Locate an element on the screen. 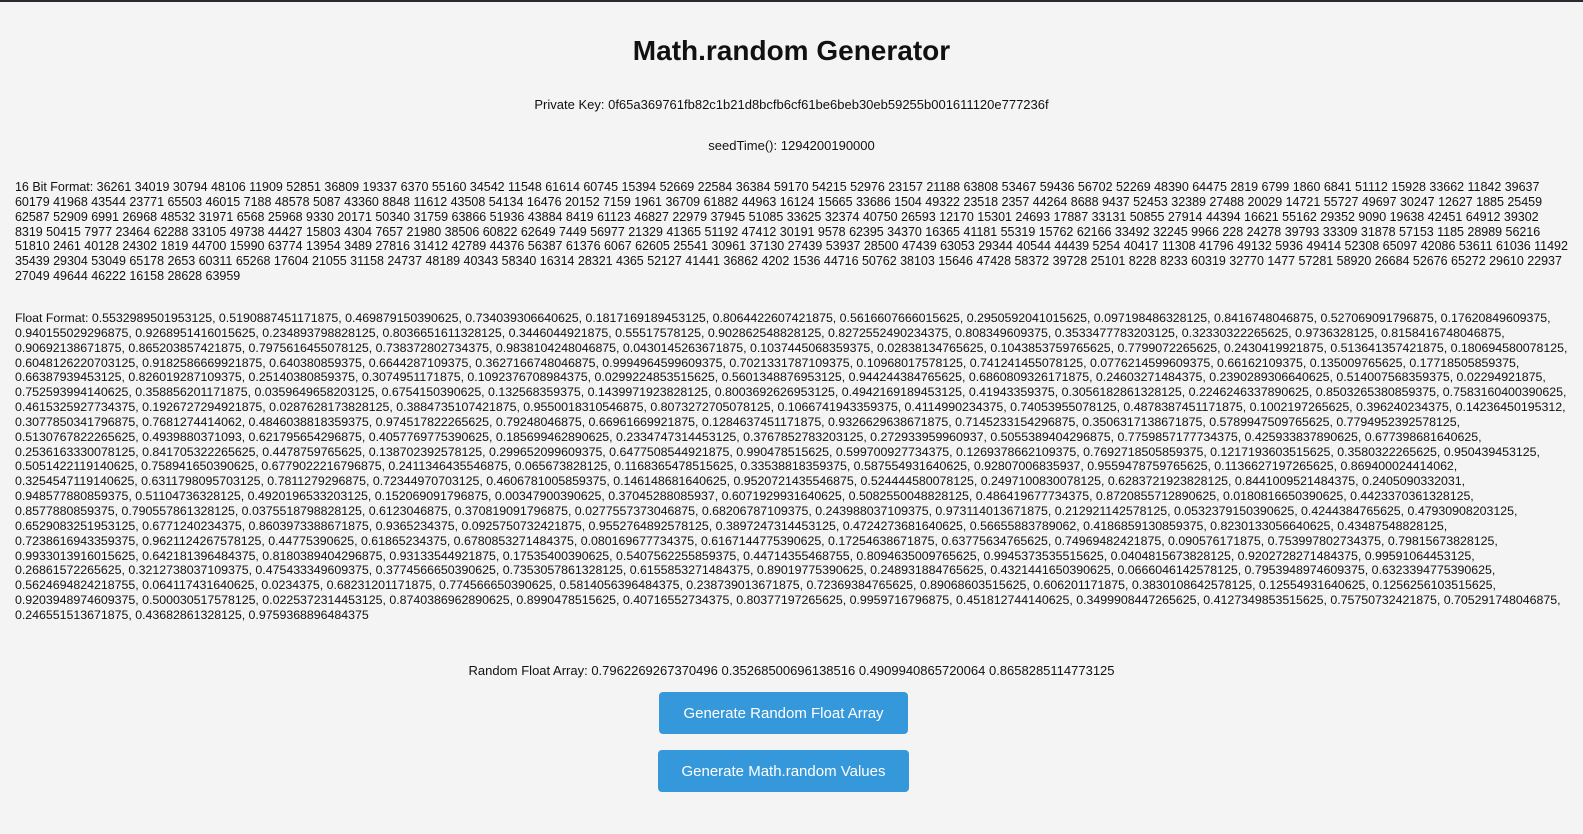  random-float-label: Random Float Array: is located at coordinates (528, 670).